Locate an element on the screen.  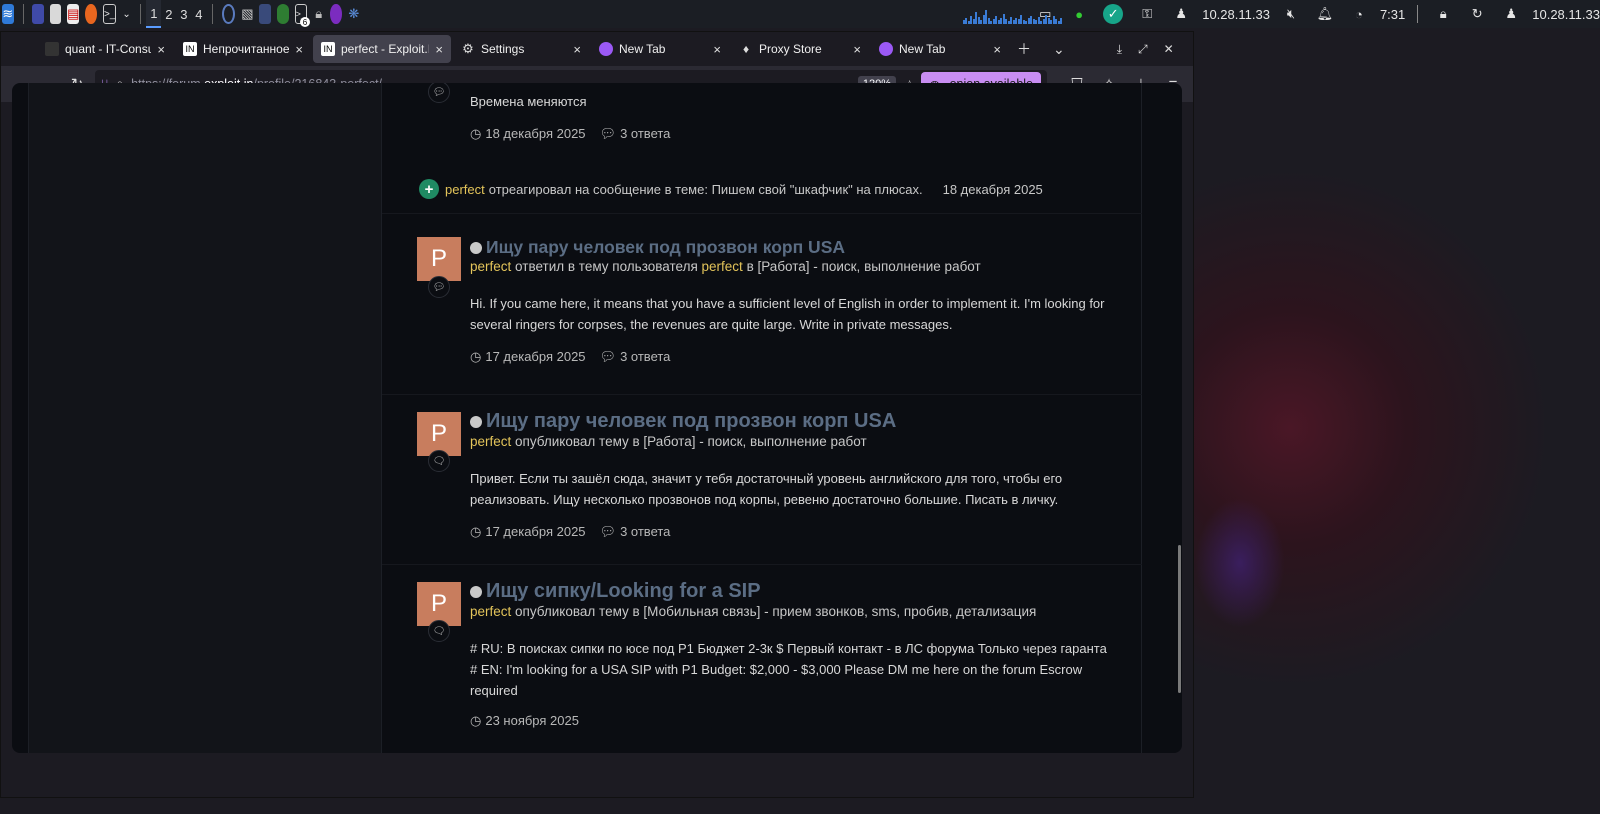
date-text: 23 ноября 2025 is located at coordinates (532, 720).